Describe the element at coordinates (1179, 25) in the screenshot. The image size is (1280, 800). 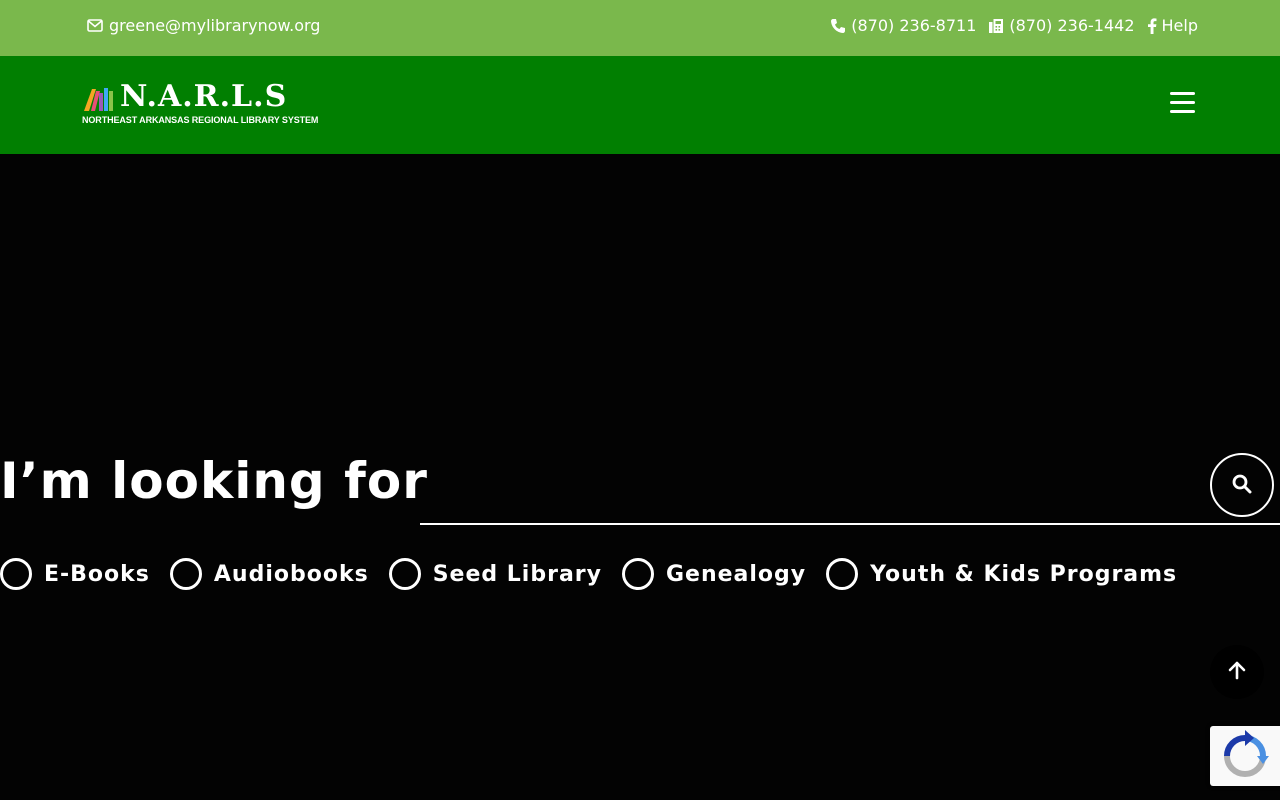
I see `help-text: Help` at that location.